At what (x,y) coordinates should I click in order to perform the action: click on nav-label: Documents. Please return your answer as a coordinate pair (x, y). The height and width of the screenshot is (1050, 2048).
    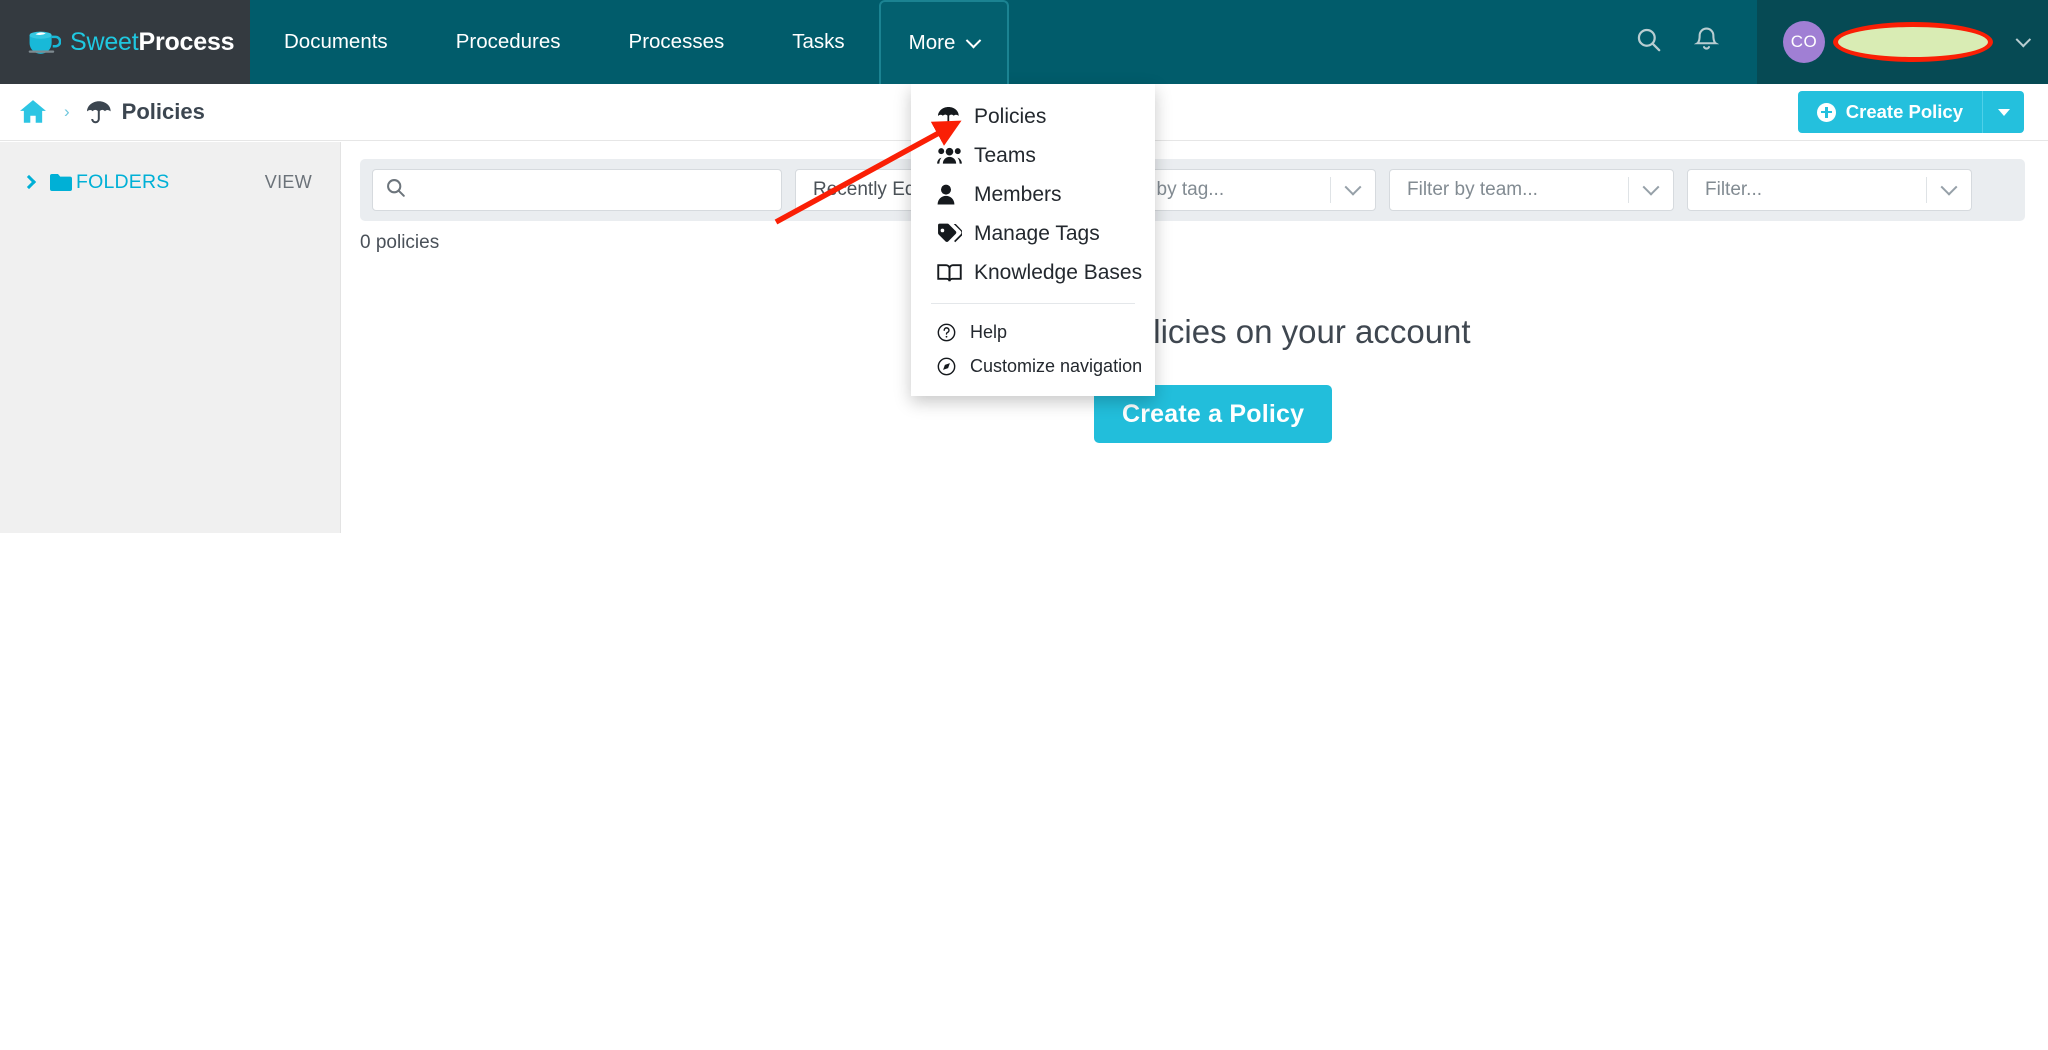
    Looking at the image, I should click on (336, 41).